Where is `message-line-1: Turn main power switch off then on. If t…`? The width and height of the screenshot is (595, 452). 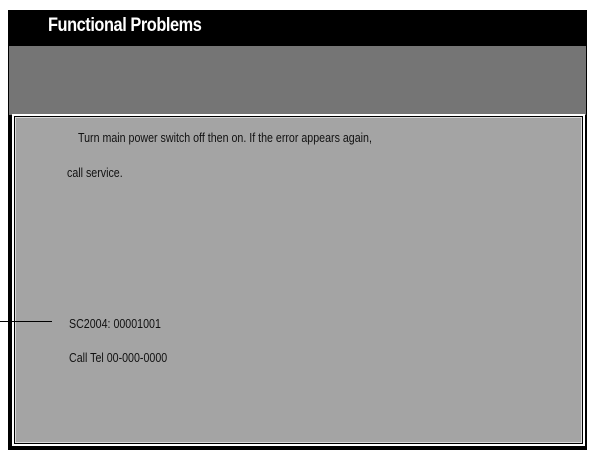
message-line-1: Turn main power switch off then on. If t… is located at coordinates (225, 137).